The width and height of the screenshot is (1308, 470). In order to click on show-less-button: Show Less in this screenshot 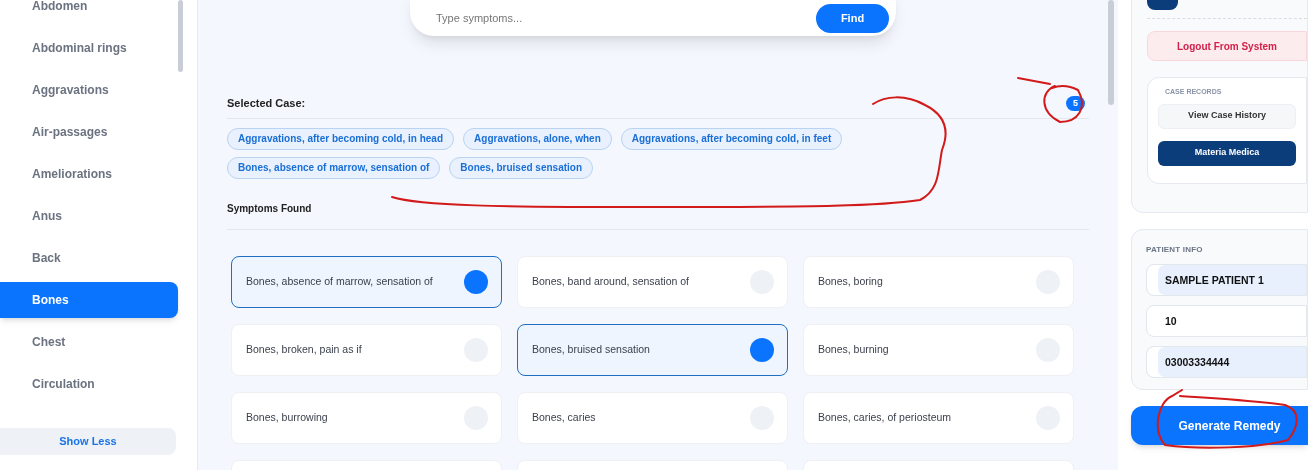, I will do `click(88, 441)`.